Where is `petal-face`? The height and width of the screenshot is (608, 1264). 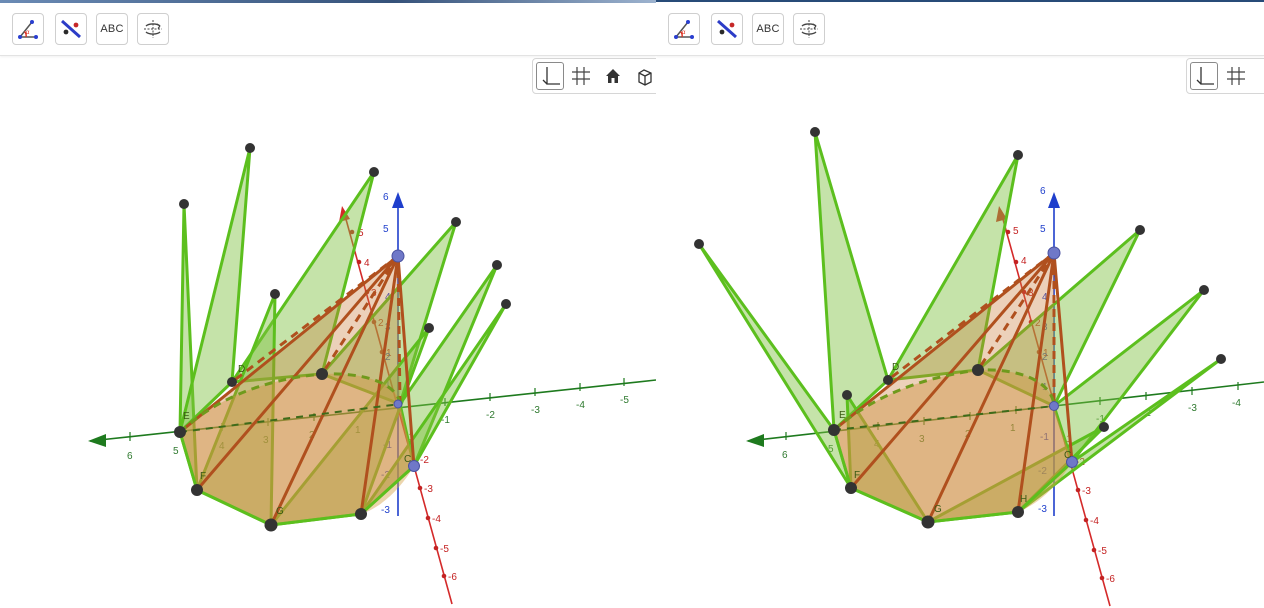 petal-face is located at coordinates (851, 281).